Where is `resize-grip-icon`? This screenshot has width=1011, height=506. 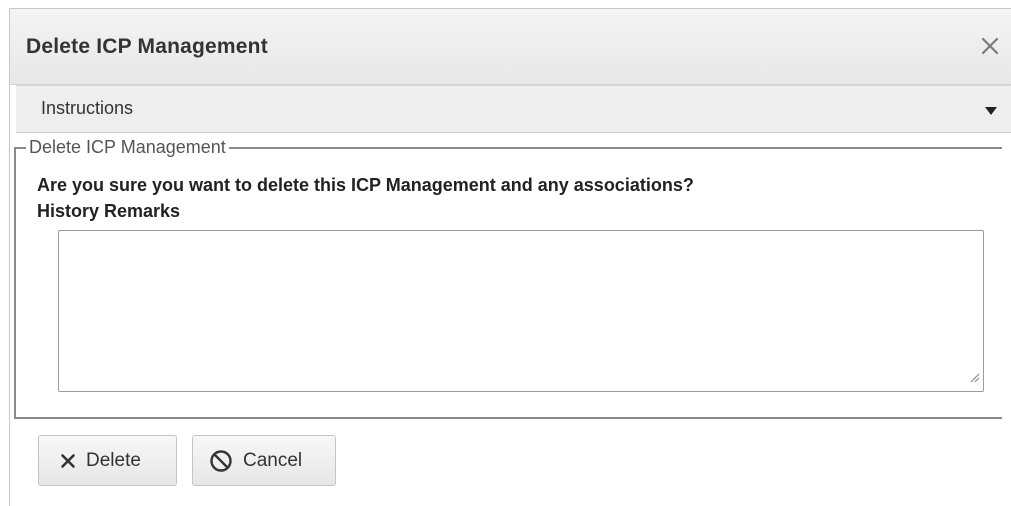
resize-grip-icon is located at coordinates (974, 379).